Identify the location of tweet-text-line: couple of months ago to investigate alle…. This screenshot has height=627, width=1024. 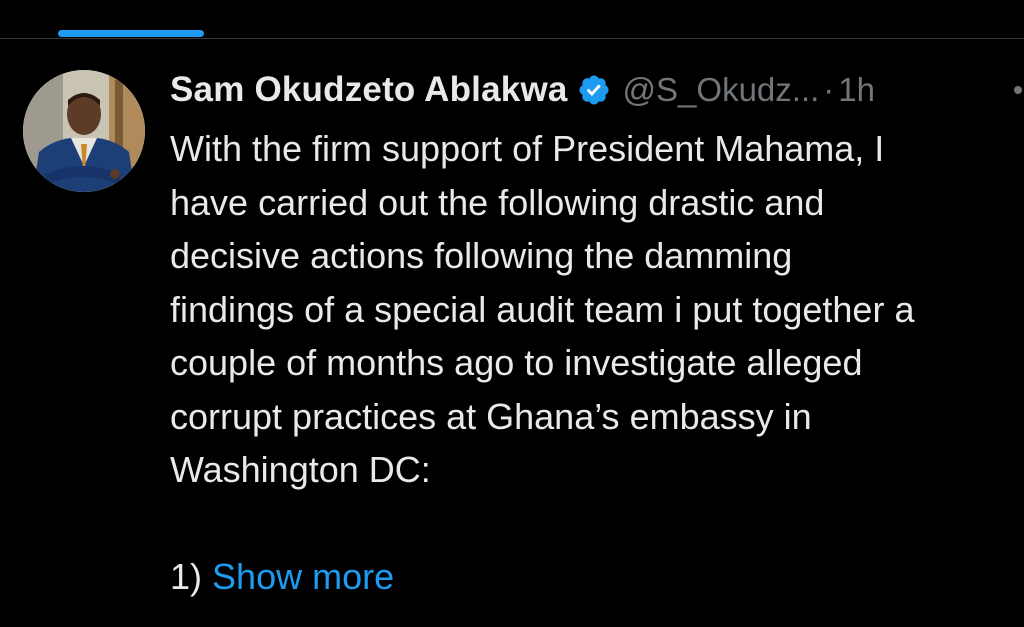
(516, 362).